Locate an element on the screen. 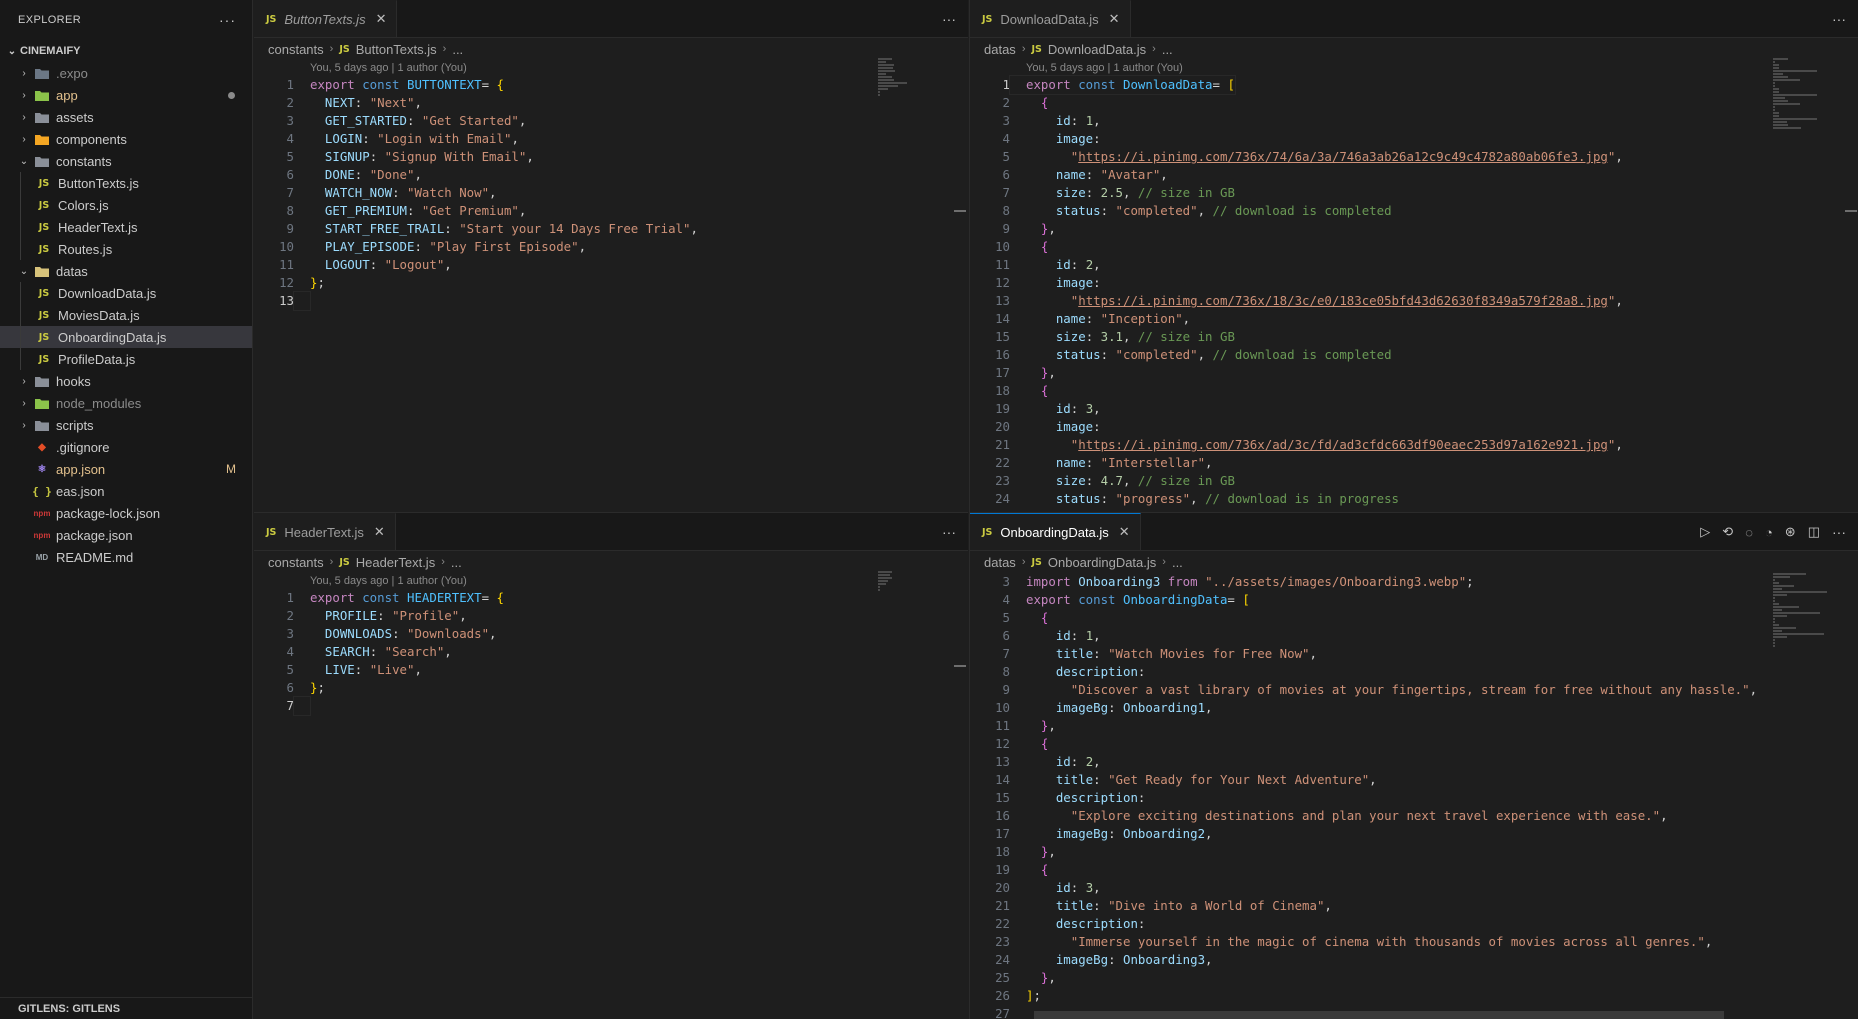 The width and height of the screenshot is (1858, 1019). code-token: Onboarding1 is located at coordinates (1164, 707).